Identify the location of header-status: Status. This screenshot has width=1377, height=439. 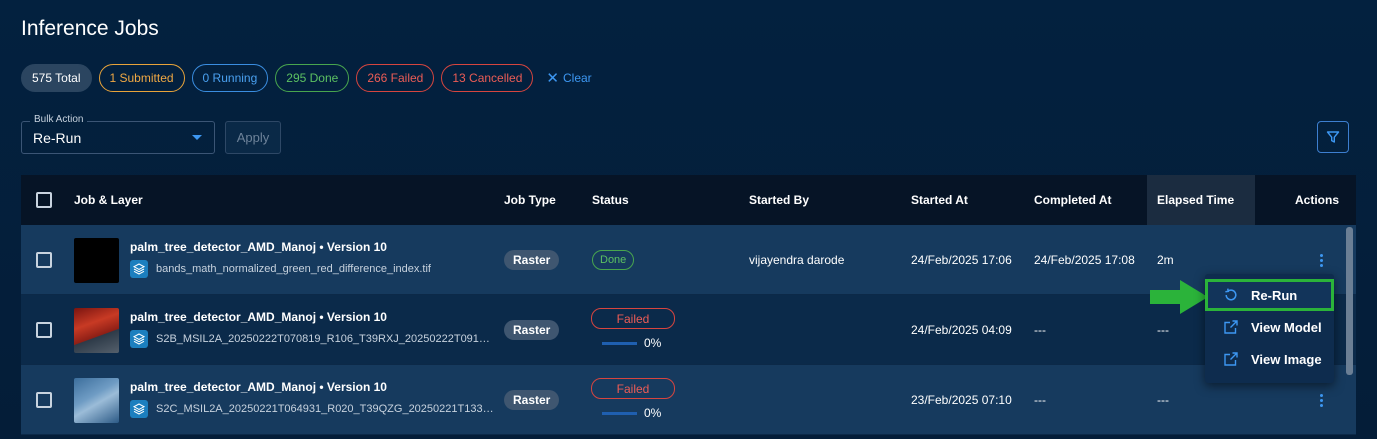
(610, 200).